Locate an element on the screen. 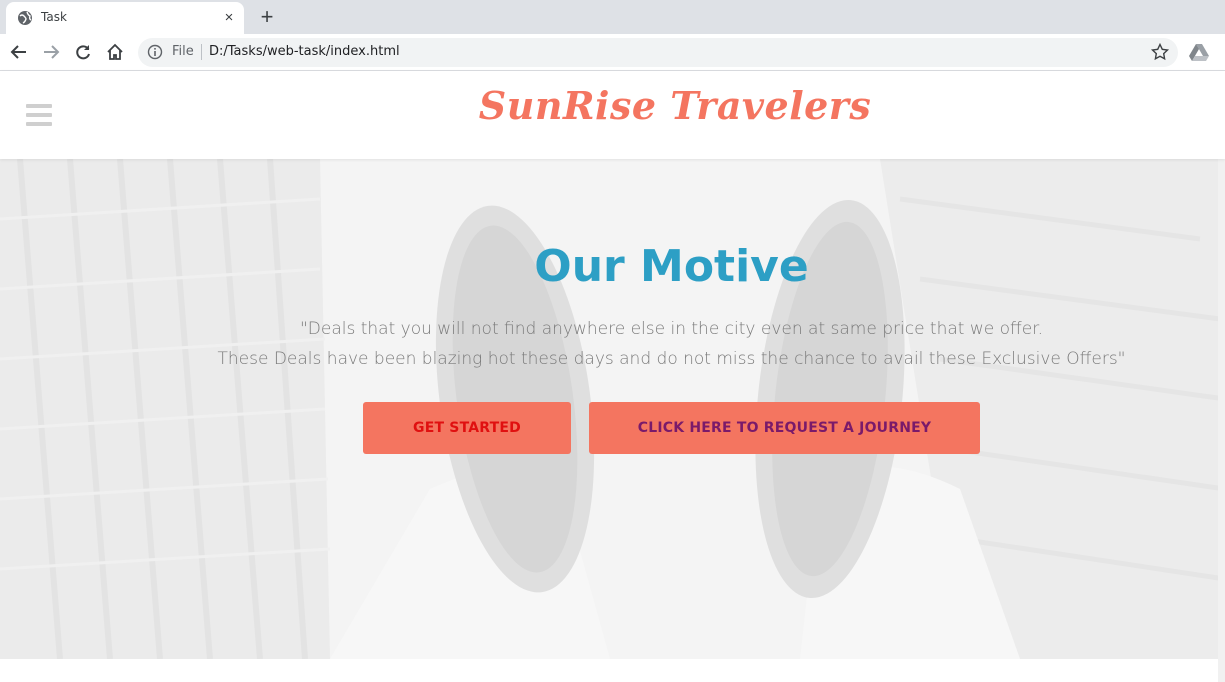 This screenshot has width=1225, height=682. address-bar: File D:/Tasks/web-task/index.html is located at coordinates (658, 52).